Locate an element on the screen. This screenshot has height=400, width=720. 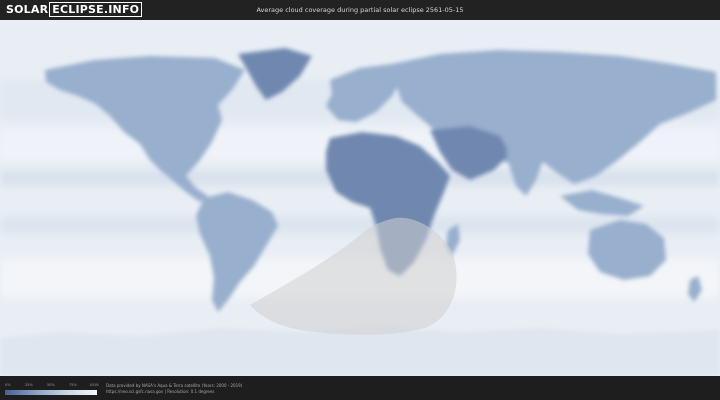
legend-ticks: 0% 25% 50% 75% 100% is located at coordinates (52, 386).